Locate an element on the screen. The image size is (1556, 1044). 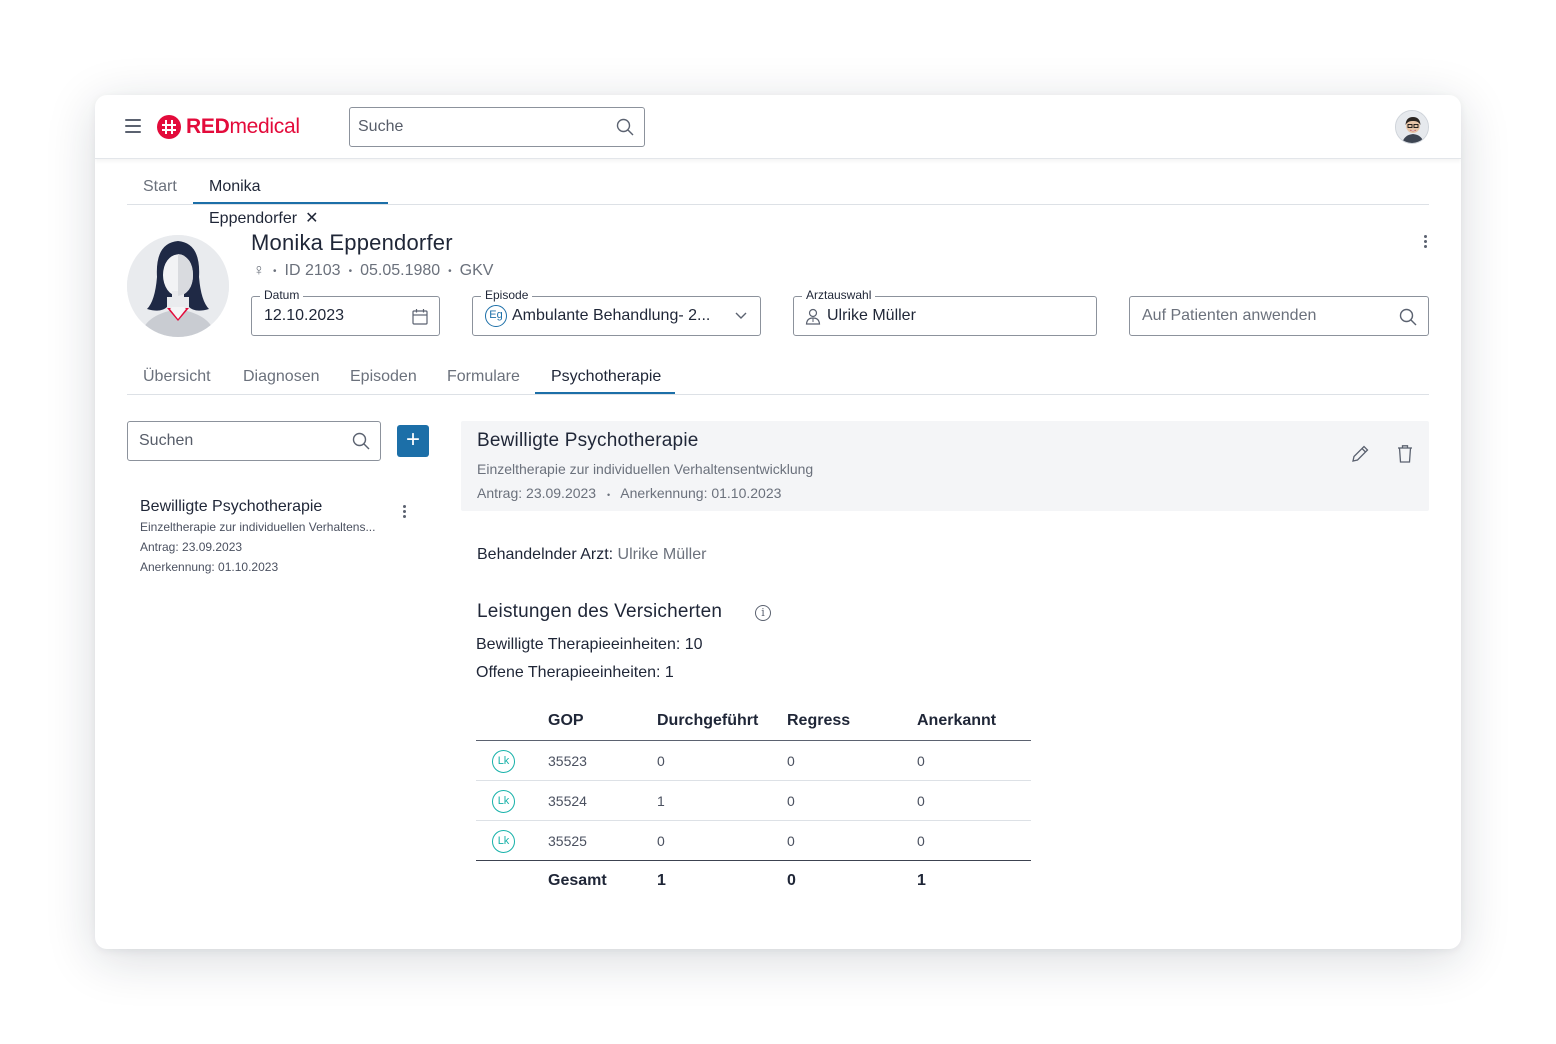
hamburger-menu-icon is located at coordinates (133, 126).